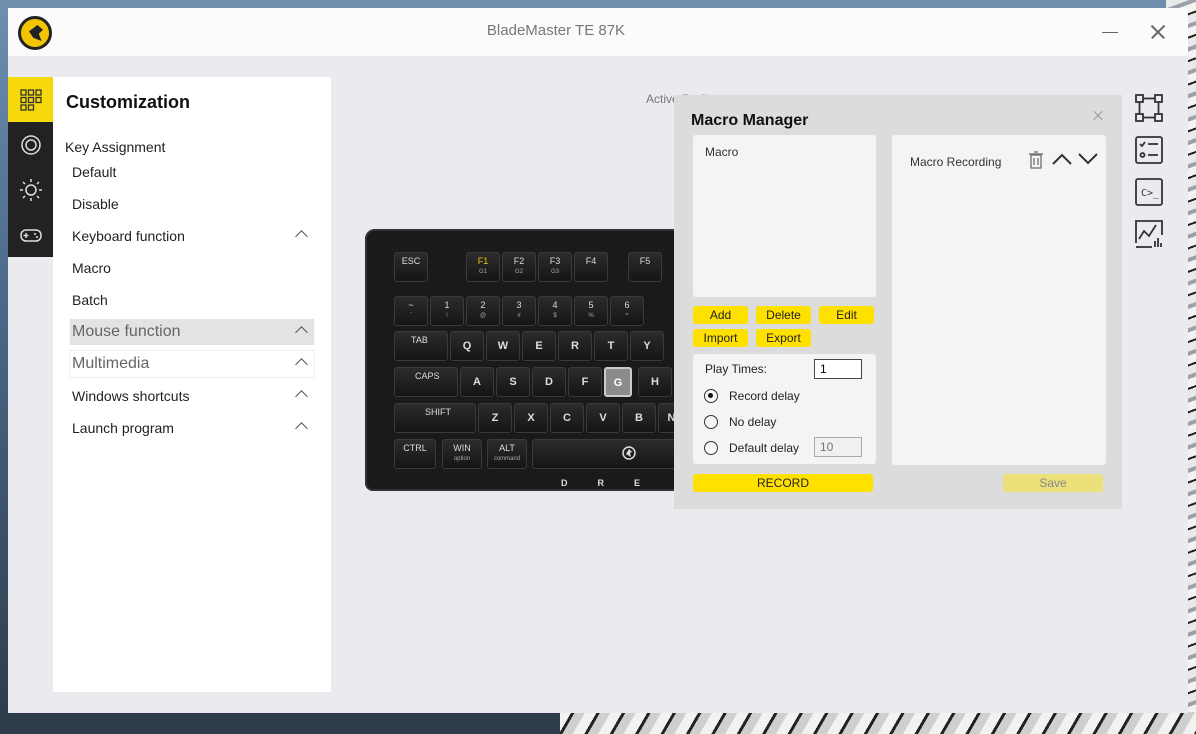 Image resolution: width=1196 pixels, height=734 pixels. Describe the element at coordinates (483, 305) in the screenshot. I see `key-label: 2` at that location.